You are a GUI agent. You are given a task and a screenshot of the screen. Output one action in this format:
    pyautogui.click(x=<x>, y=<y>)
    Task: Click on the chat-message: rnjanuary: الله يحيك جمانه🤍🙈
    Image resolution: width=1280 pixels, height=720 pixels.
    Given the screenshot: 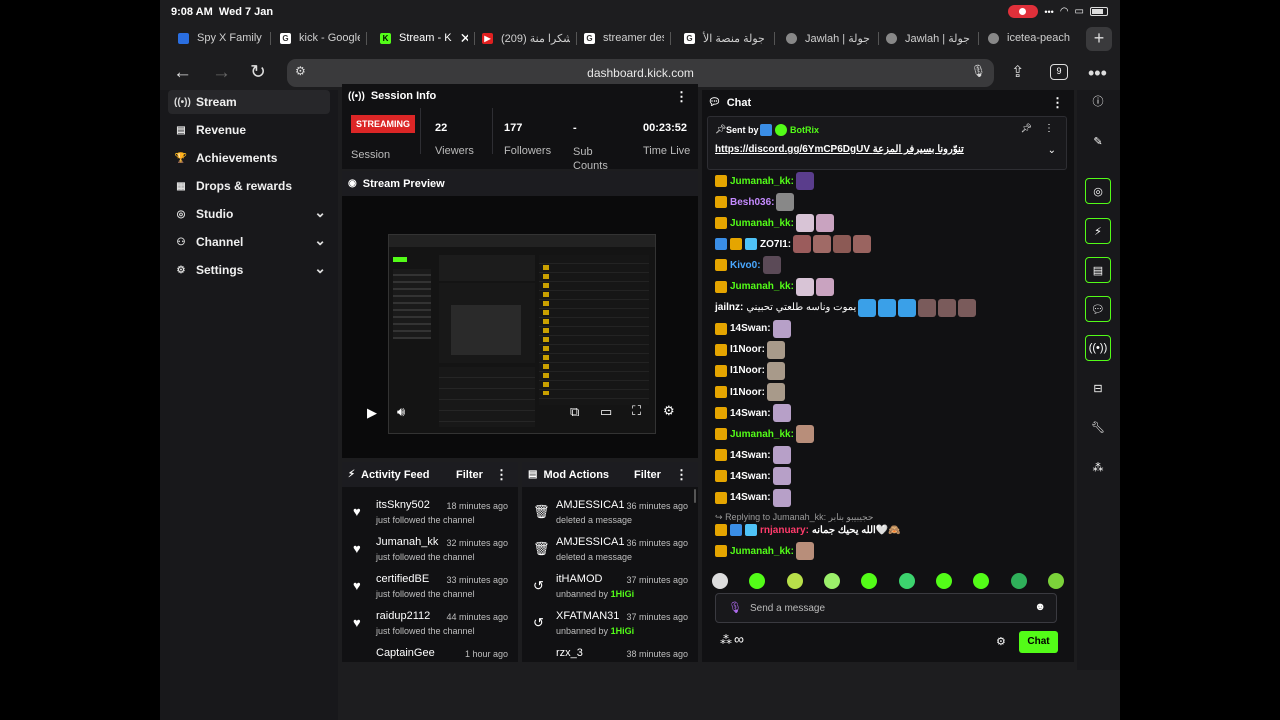 What is the action you would take?
    pyautogui.click(x=808, y=530)
    